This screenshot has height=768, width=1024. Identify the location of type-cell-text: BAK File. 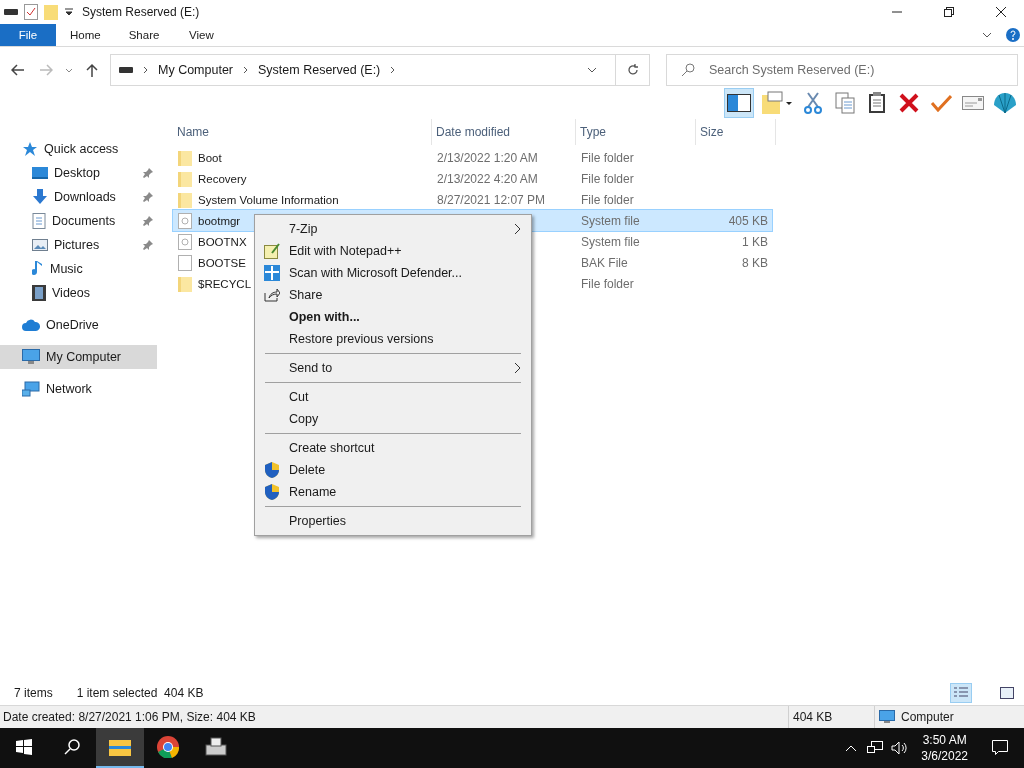
(604, 262).